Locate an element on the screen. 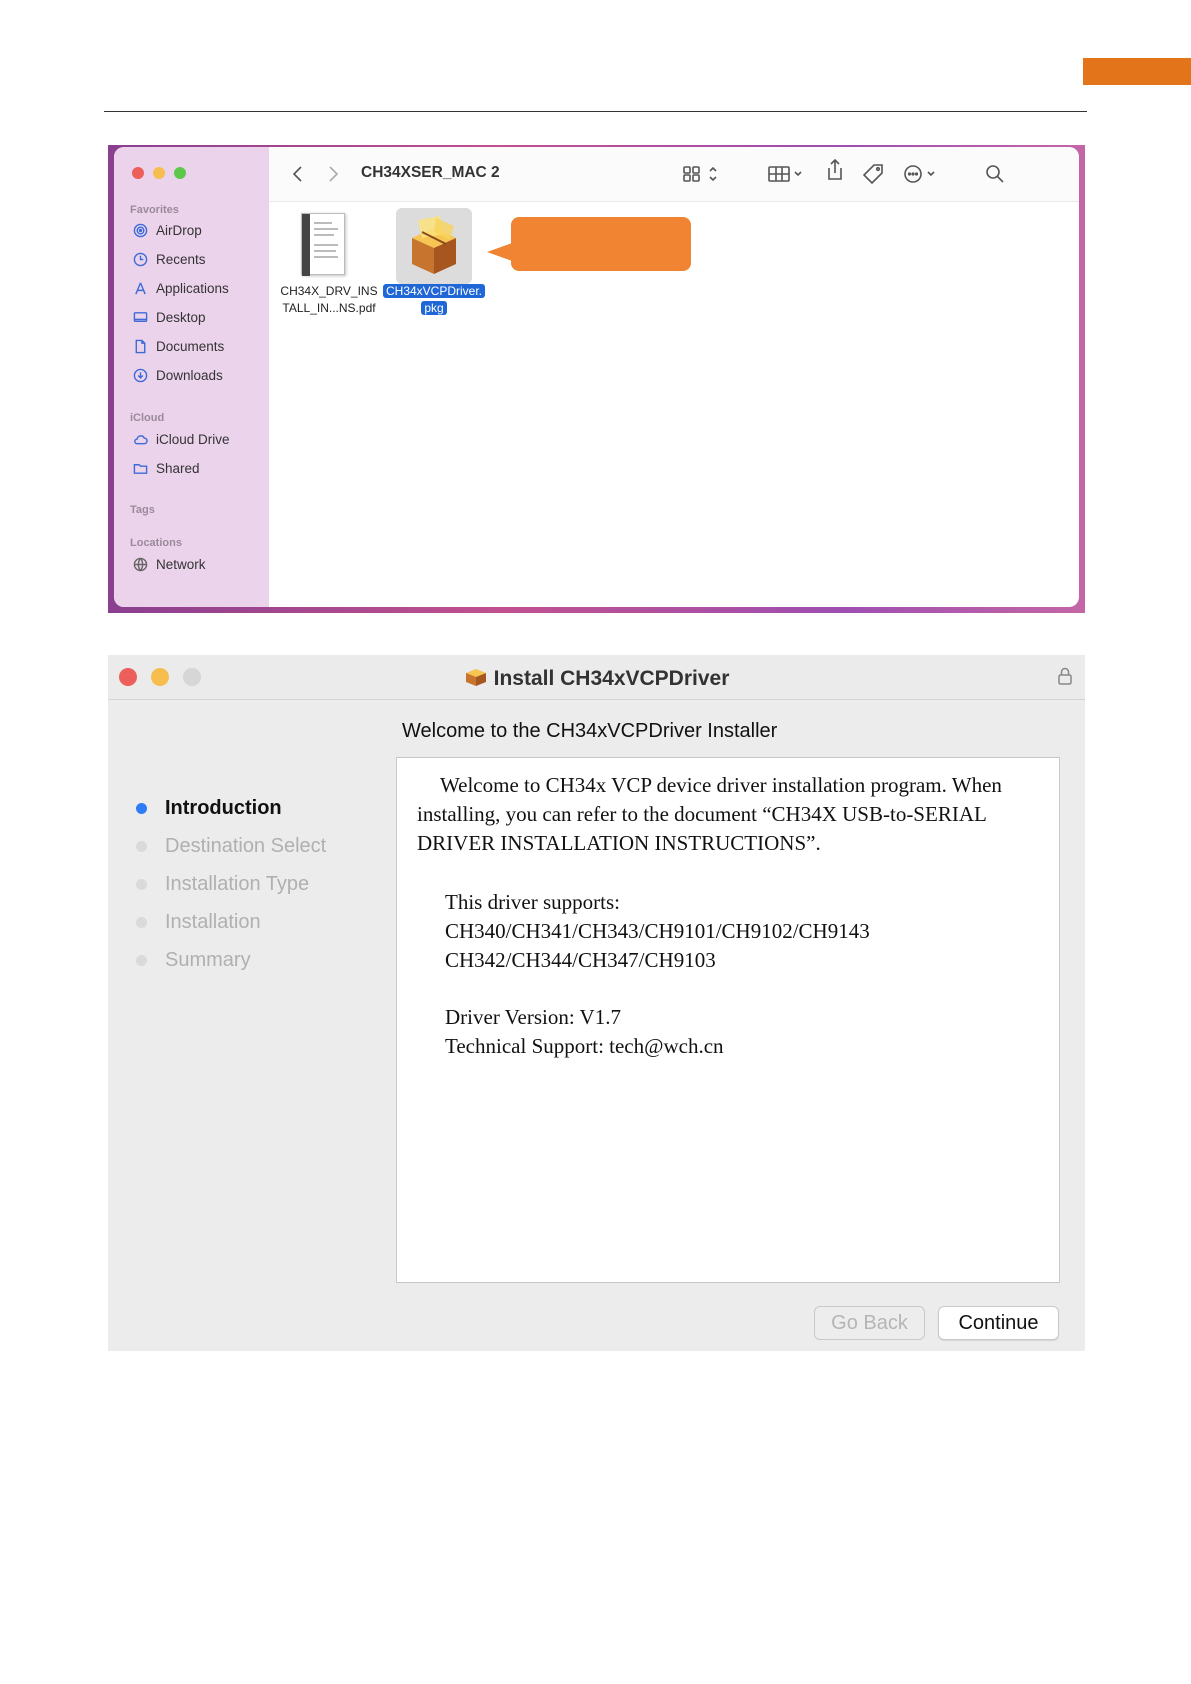 The image size is (1191, 1684). file-name-line: TALL_IN...NS.pdf is located at coordinates (329, 308).